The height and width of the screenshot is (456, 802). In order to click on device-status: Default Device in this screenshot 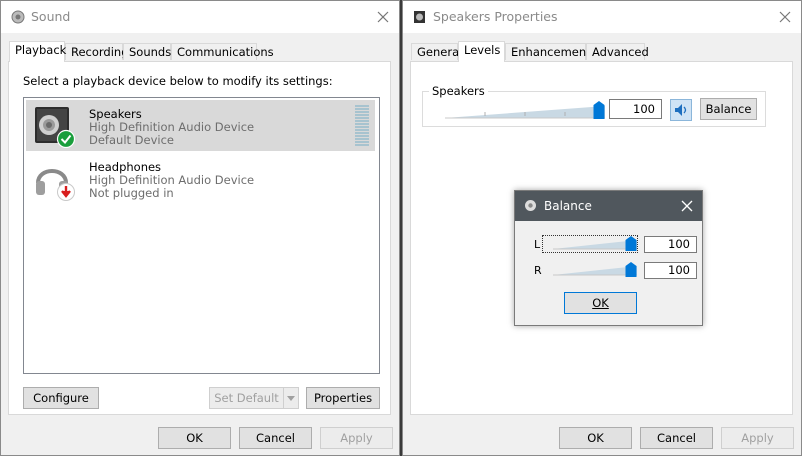, I will do `click(132, 140)`.